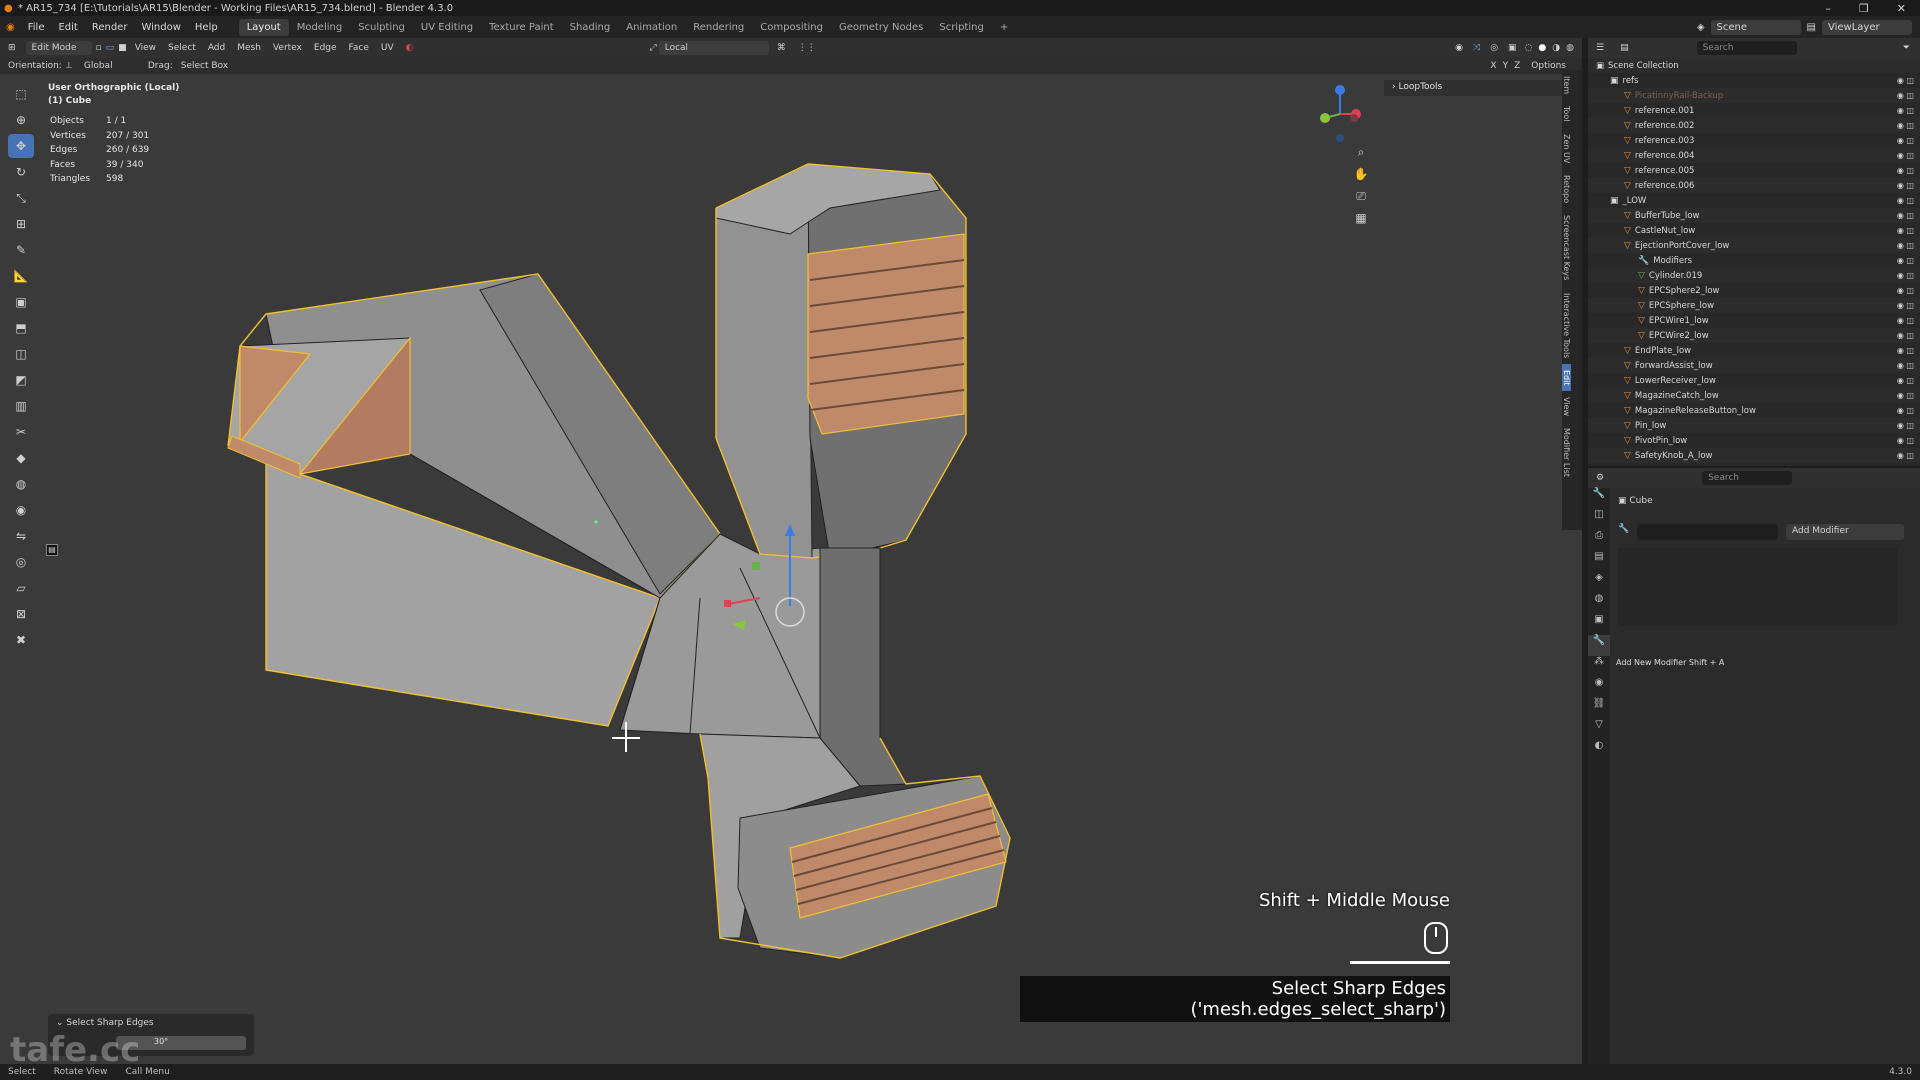  I want to click on close-button: ✕, so click(1901, 8).